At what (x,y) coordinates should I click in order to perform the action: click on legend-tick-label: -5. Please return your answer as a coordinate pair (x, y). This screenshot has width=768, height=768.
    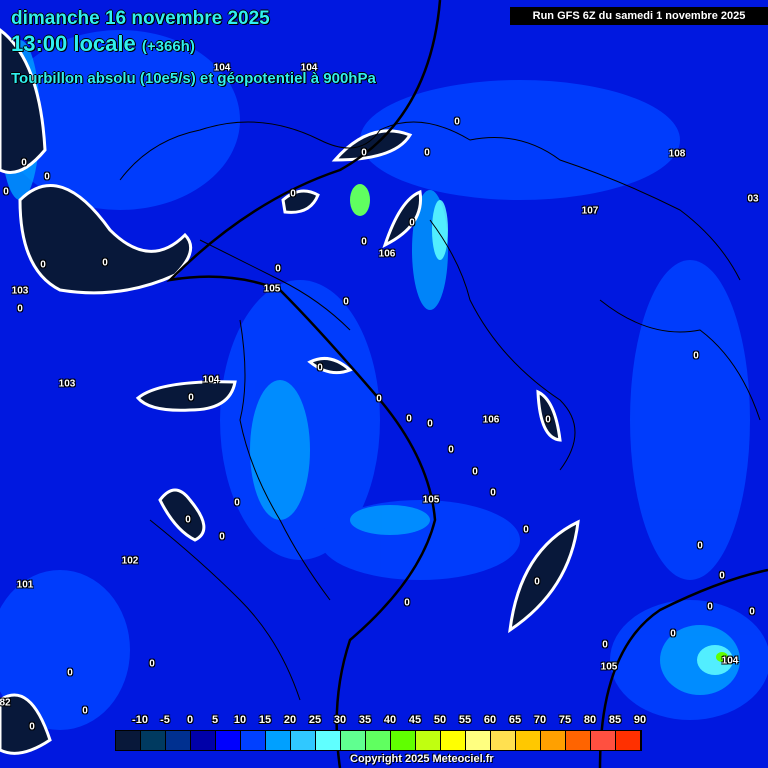
    Looking at the image, I should click on (165, 720).